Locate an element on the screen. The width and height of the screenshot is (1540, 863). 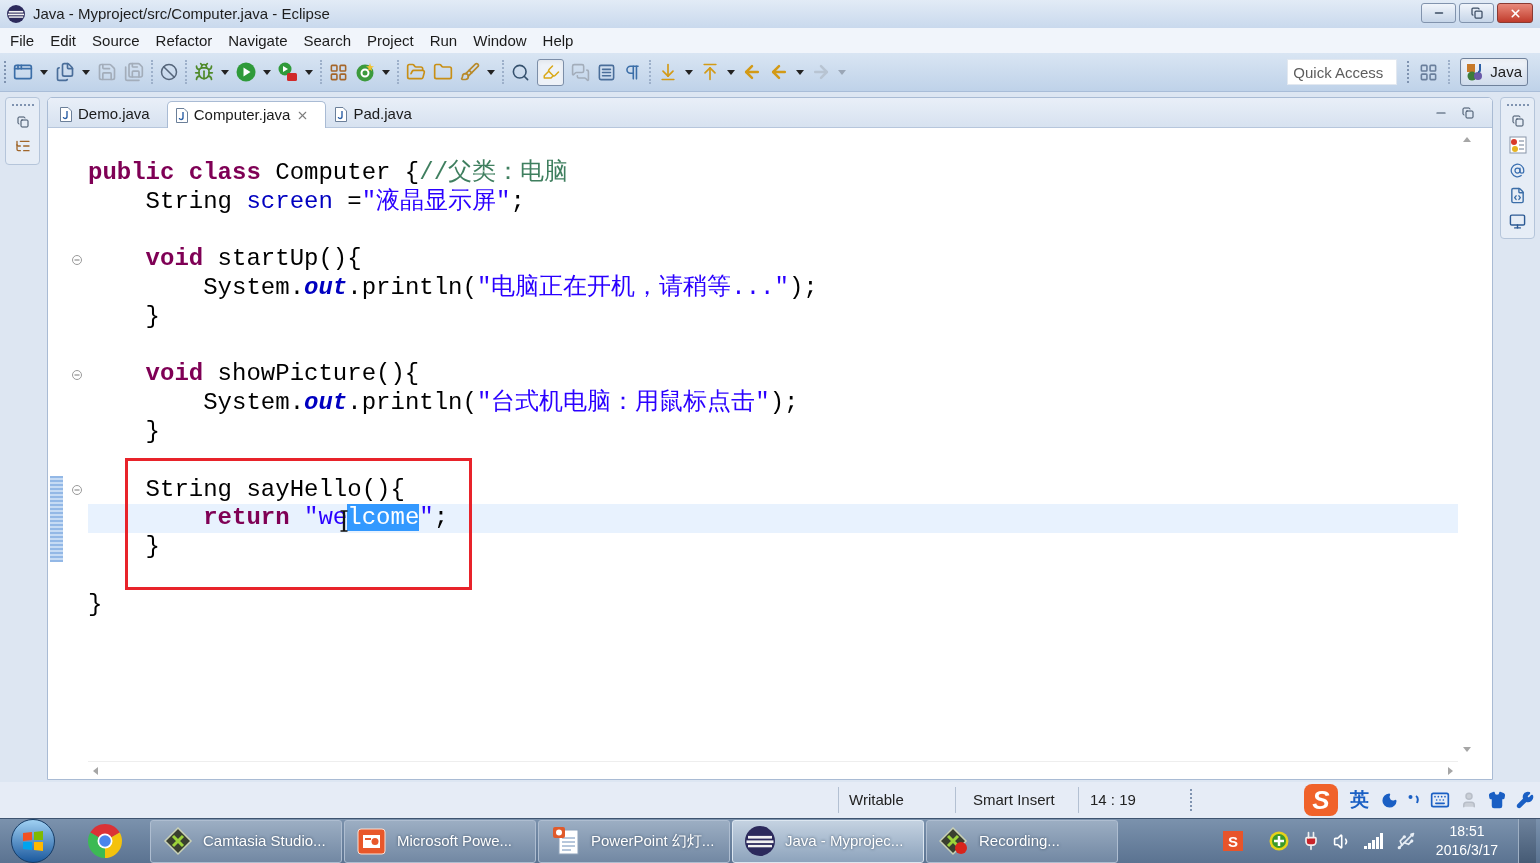
open-perspective-icon is located at coordinates (1429, 72).